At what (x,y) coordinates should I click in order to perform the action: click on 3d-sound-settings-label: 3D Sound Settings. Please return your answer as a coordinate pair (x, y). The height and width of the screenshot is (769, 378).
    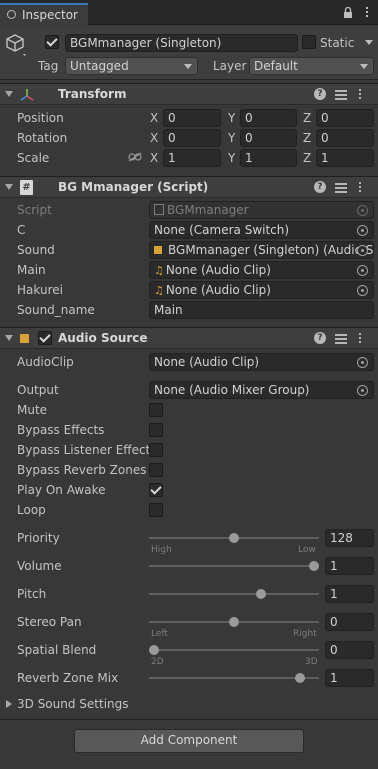
    Looking at the image, I should click on (73, 704).